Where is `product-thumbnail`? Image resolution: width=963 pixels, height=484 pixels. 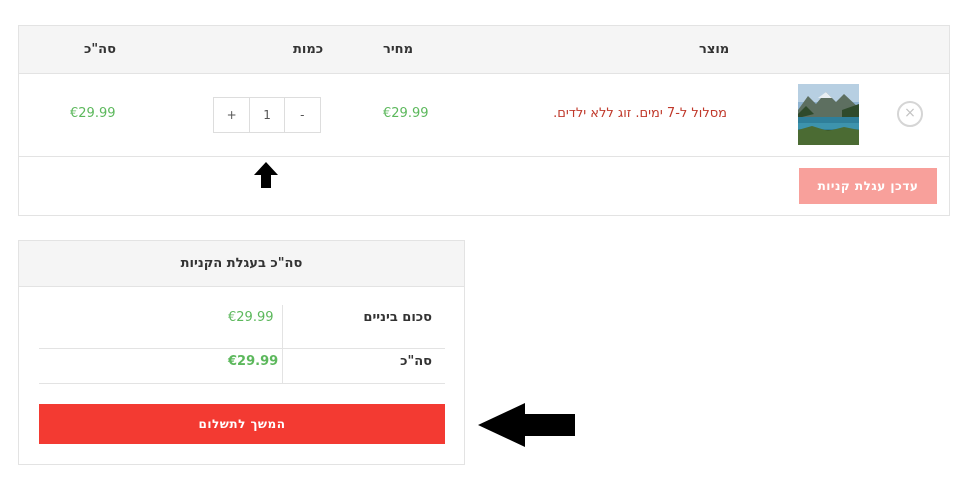 product-thumbnail is located at coordinates (828, 114).